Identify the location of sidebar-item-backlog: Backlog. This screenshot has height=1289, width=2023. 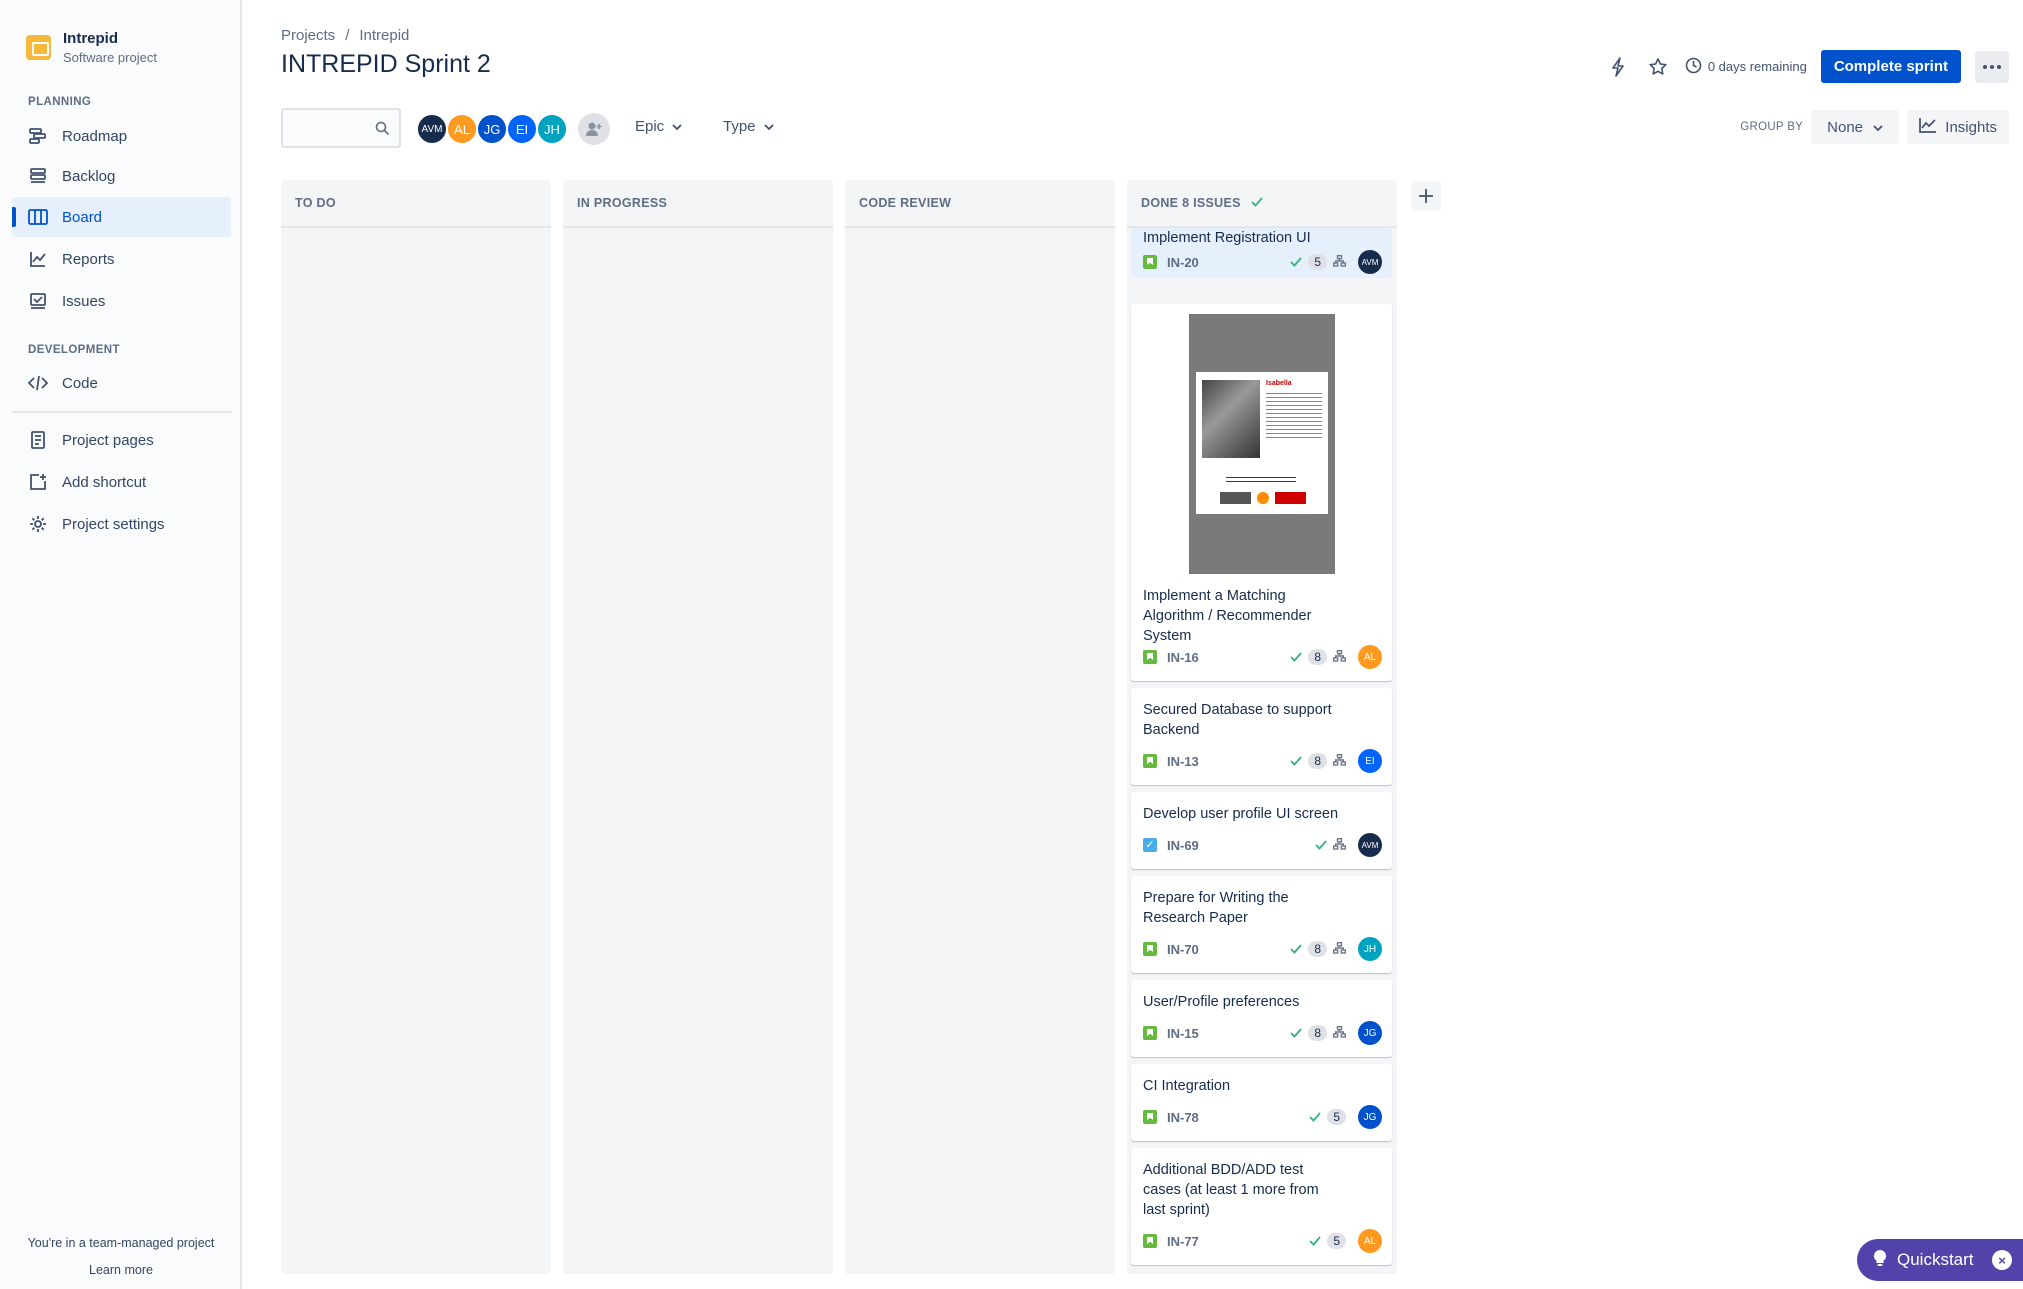
(121, 176).